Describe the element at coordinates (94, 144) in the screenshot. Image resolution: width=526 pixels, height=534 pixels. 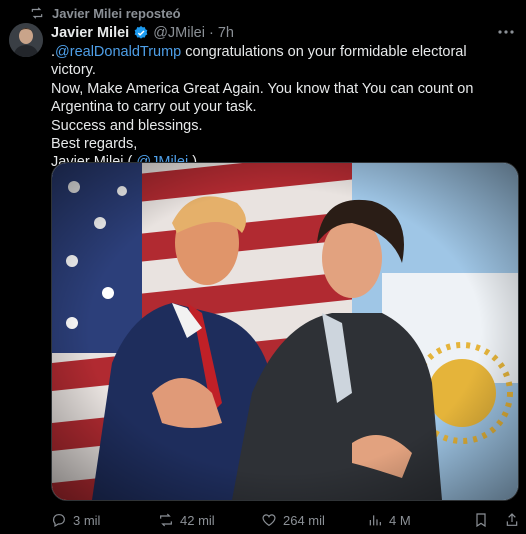
I see `tweet-line-5: Best regards,` at that location.